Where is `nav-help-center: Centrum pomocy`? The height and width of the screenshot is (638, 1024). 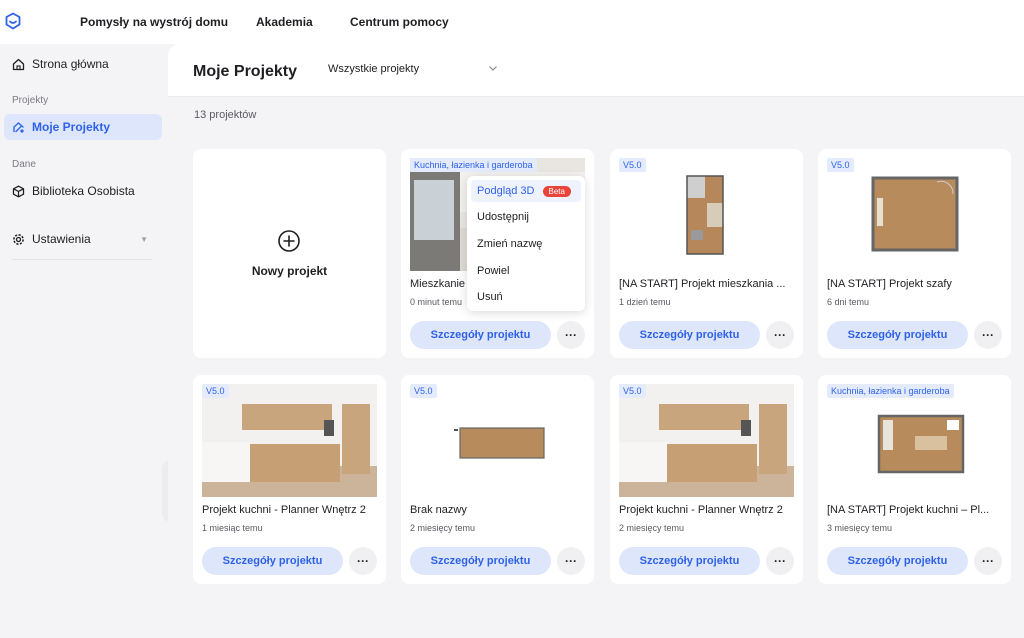 nav-help-center: Centrum pomocy is located at coordinates (399, 22).